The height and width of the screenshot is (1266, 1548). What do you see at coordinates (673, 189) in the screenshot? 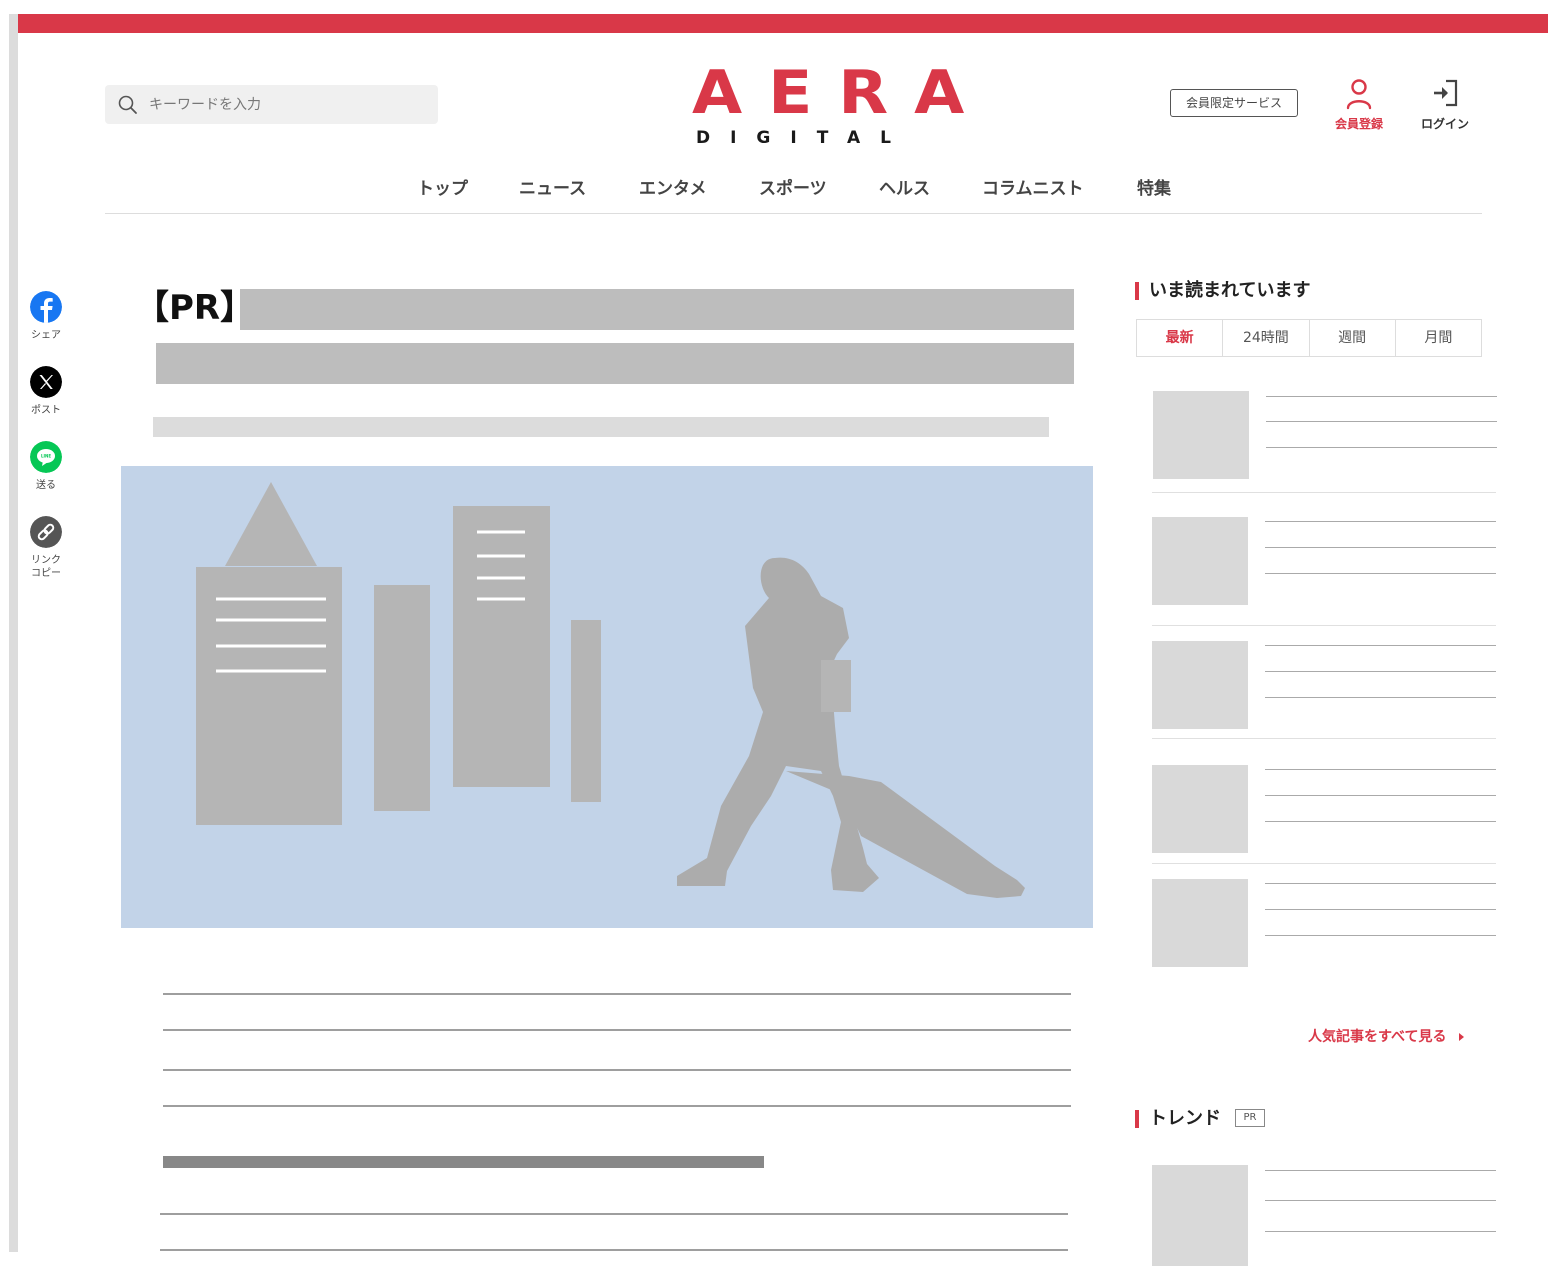
I see `nav-item-entertainment: エンタメ` at bounding box center [673, 189].